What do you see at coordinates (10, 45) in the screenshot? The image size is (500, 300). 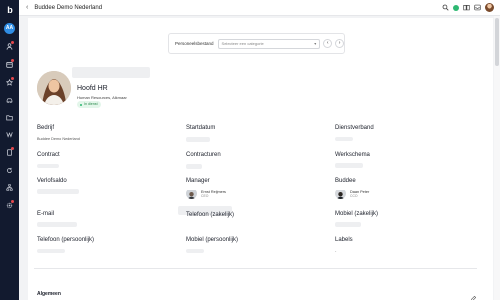 I see `people-icon` at bounding box center [10, 45].